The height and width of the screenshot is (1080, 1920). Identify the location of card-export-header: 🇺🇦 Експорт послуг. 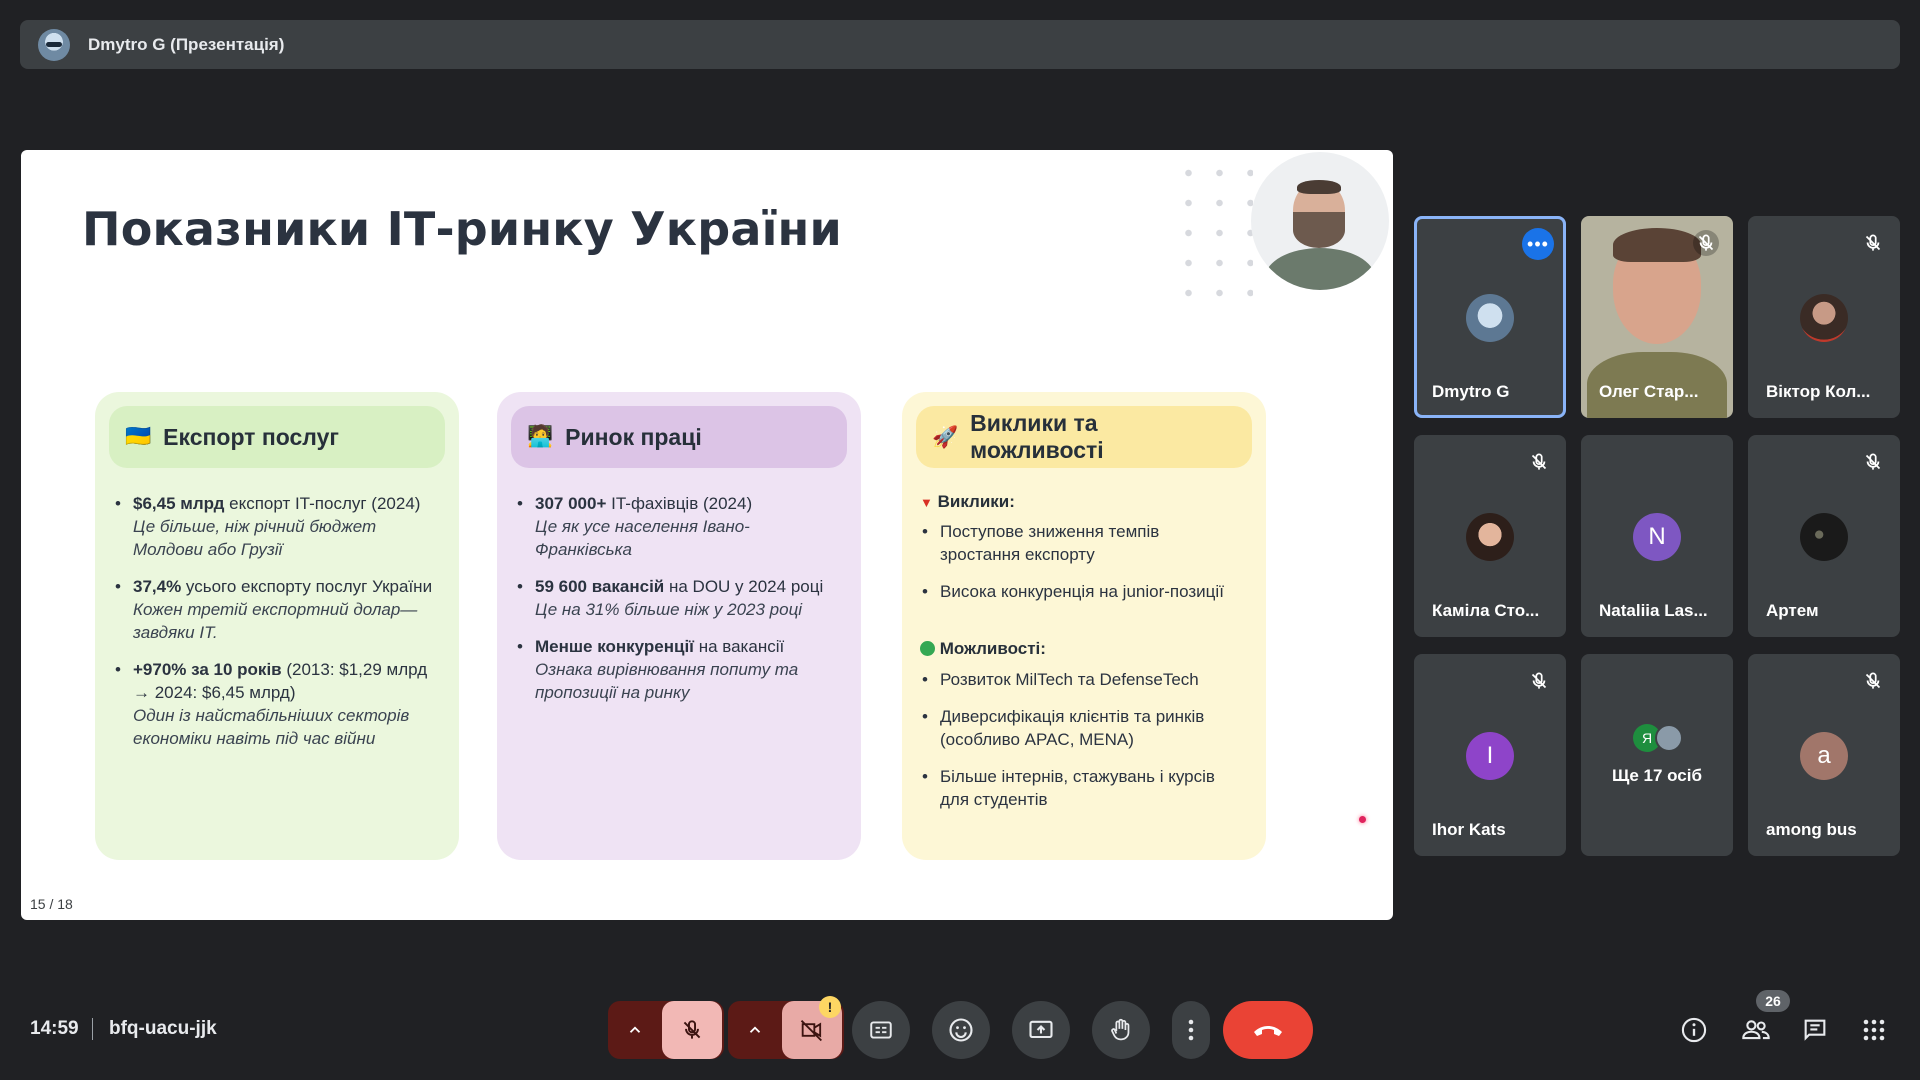
(277, 437).